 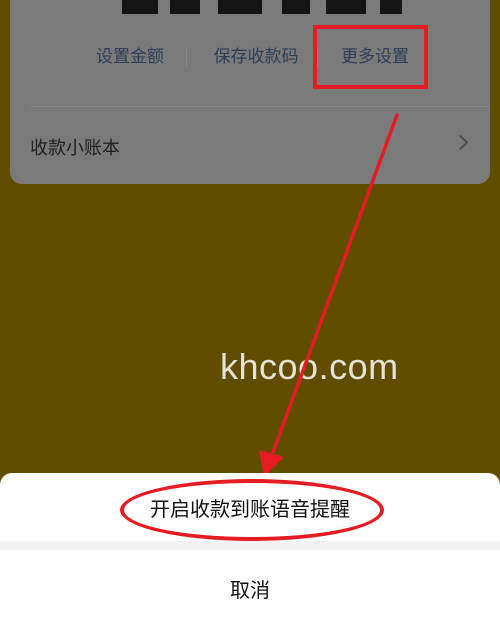 What do you see at coordinates (256, 57) in the screenshot?
I see `save-code-button: 保存收款码` at bounding box center [256, 57].